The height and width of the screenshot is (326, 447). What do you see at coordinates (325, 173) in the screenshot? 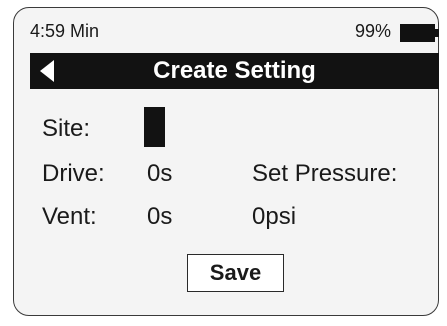
I see `set-pressure-label: Set Pressure:` at bounding box center [325, 173].